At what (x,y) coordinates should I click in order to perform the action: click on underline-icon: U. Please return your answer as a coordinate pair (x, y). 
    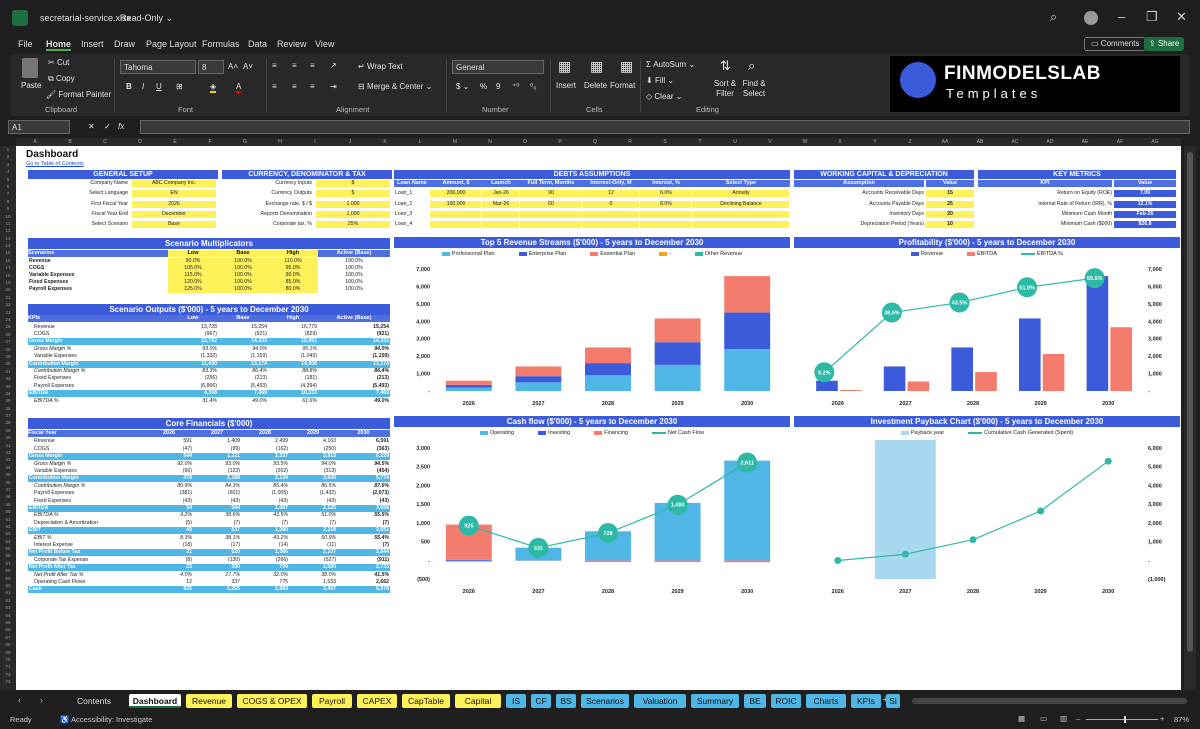
    Looking at the image, I should click on (159, 86).